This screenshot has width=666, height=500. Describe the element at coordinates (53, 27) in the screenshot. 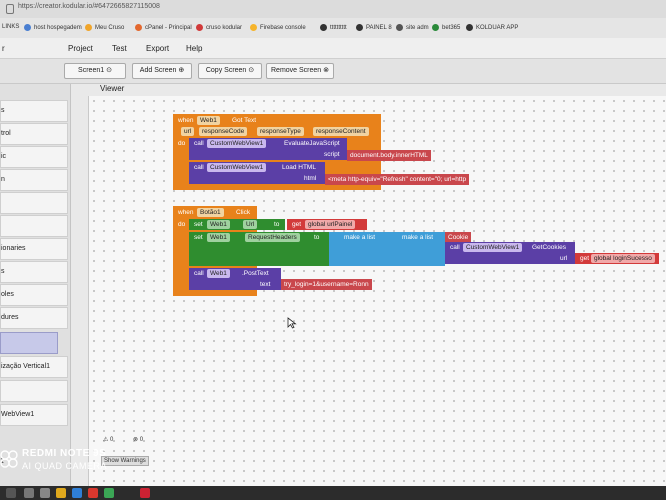

I see `bookmark-item: host hospegadem` at that location.